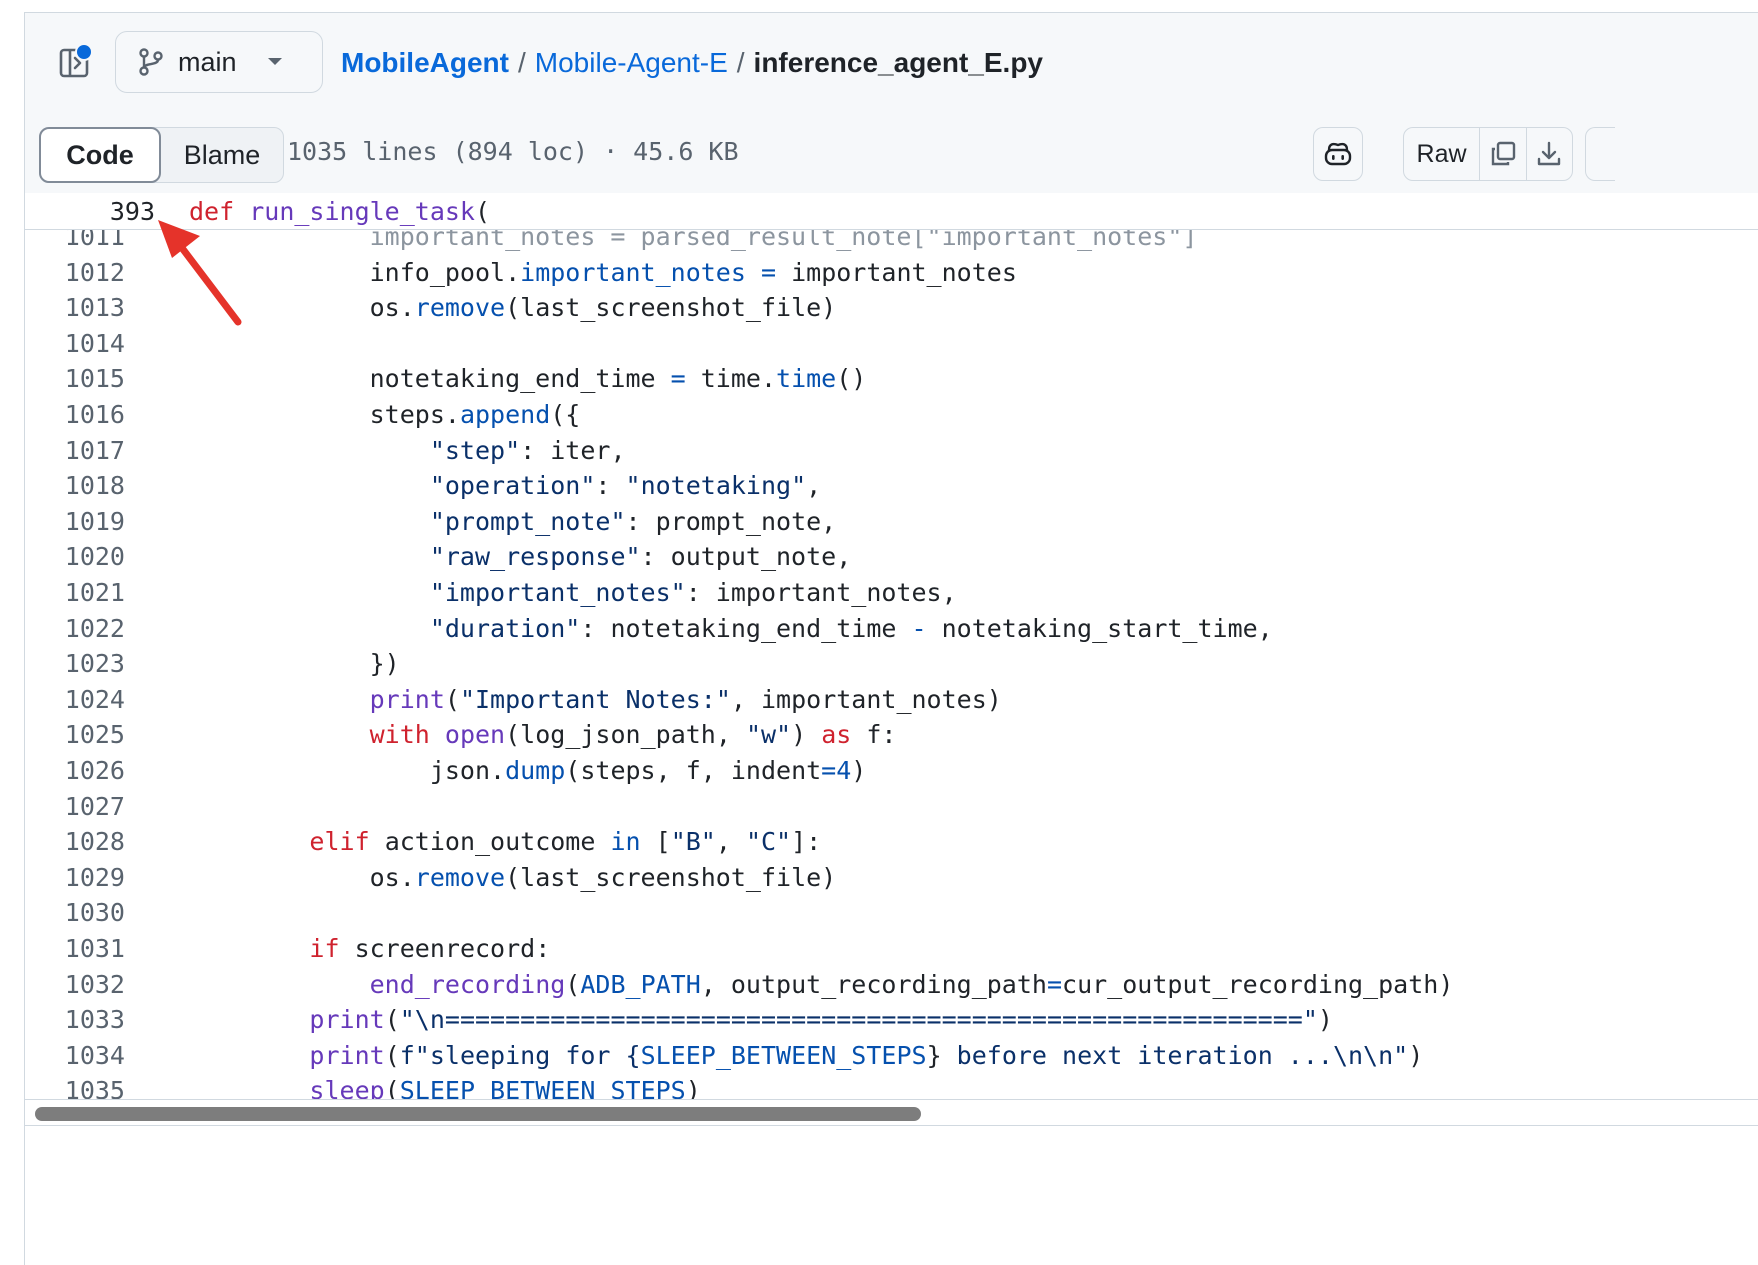  Describe the element at coordinates (222, 155) in the screenshot. I see `blame-tab: Blame` at that location.